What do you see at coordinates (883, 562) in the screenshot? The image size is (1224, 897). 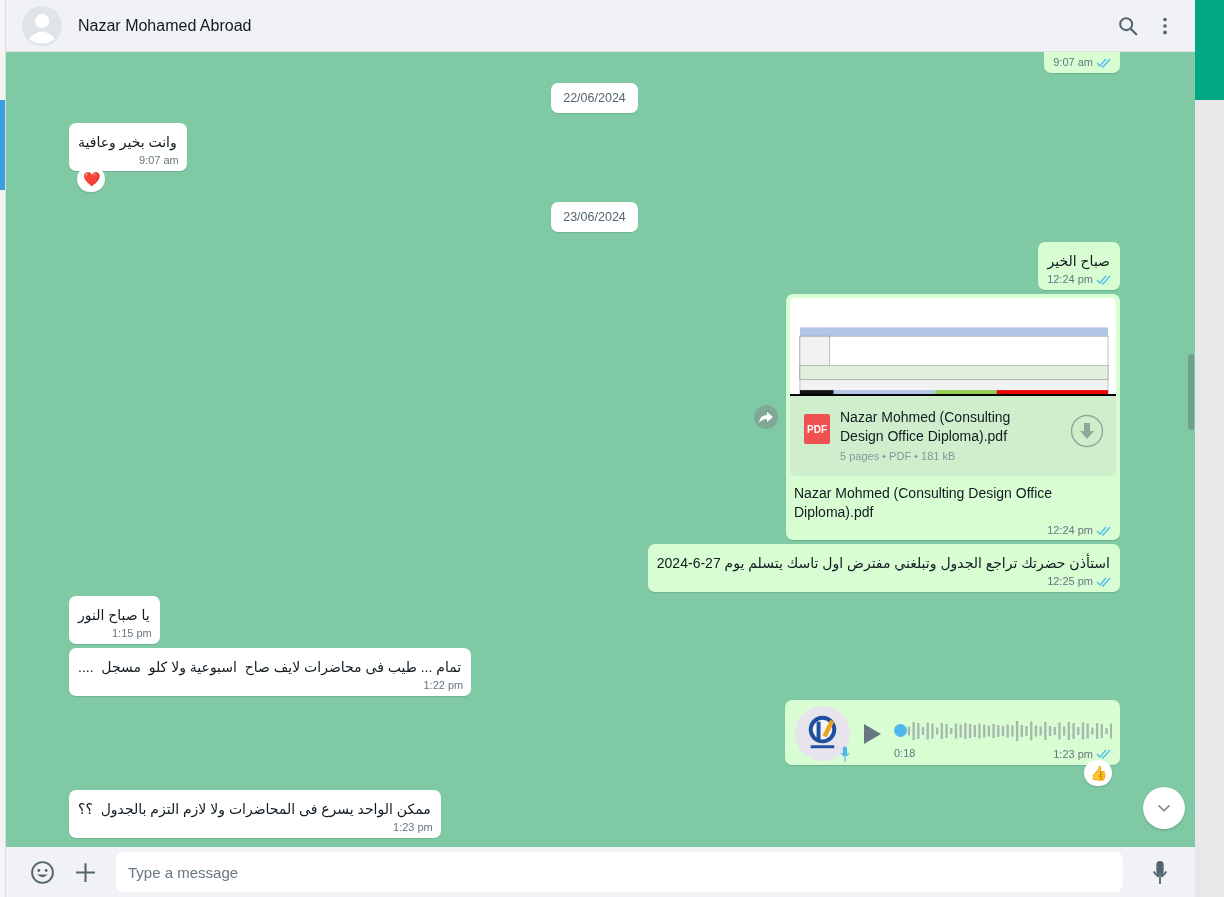 I see `message-text: استأذن حضرتك تراجع الجدول وتبلغني مفترض اول تاسك يتسلم يوم 27-6-2024` at bounding box center [883, 562].